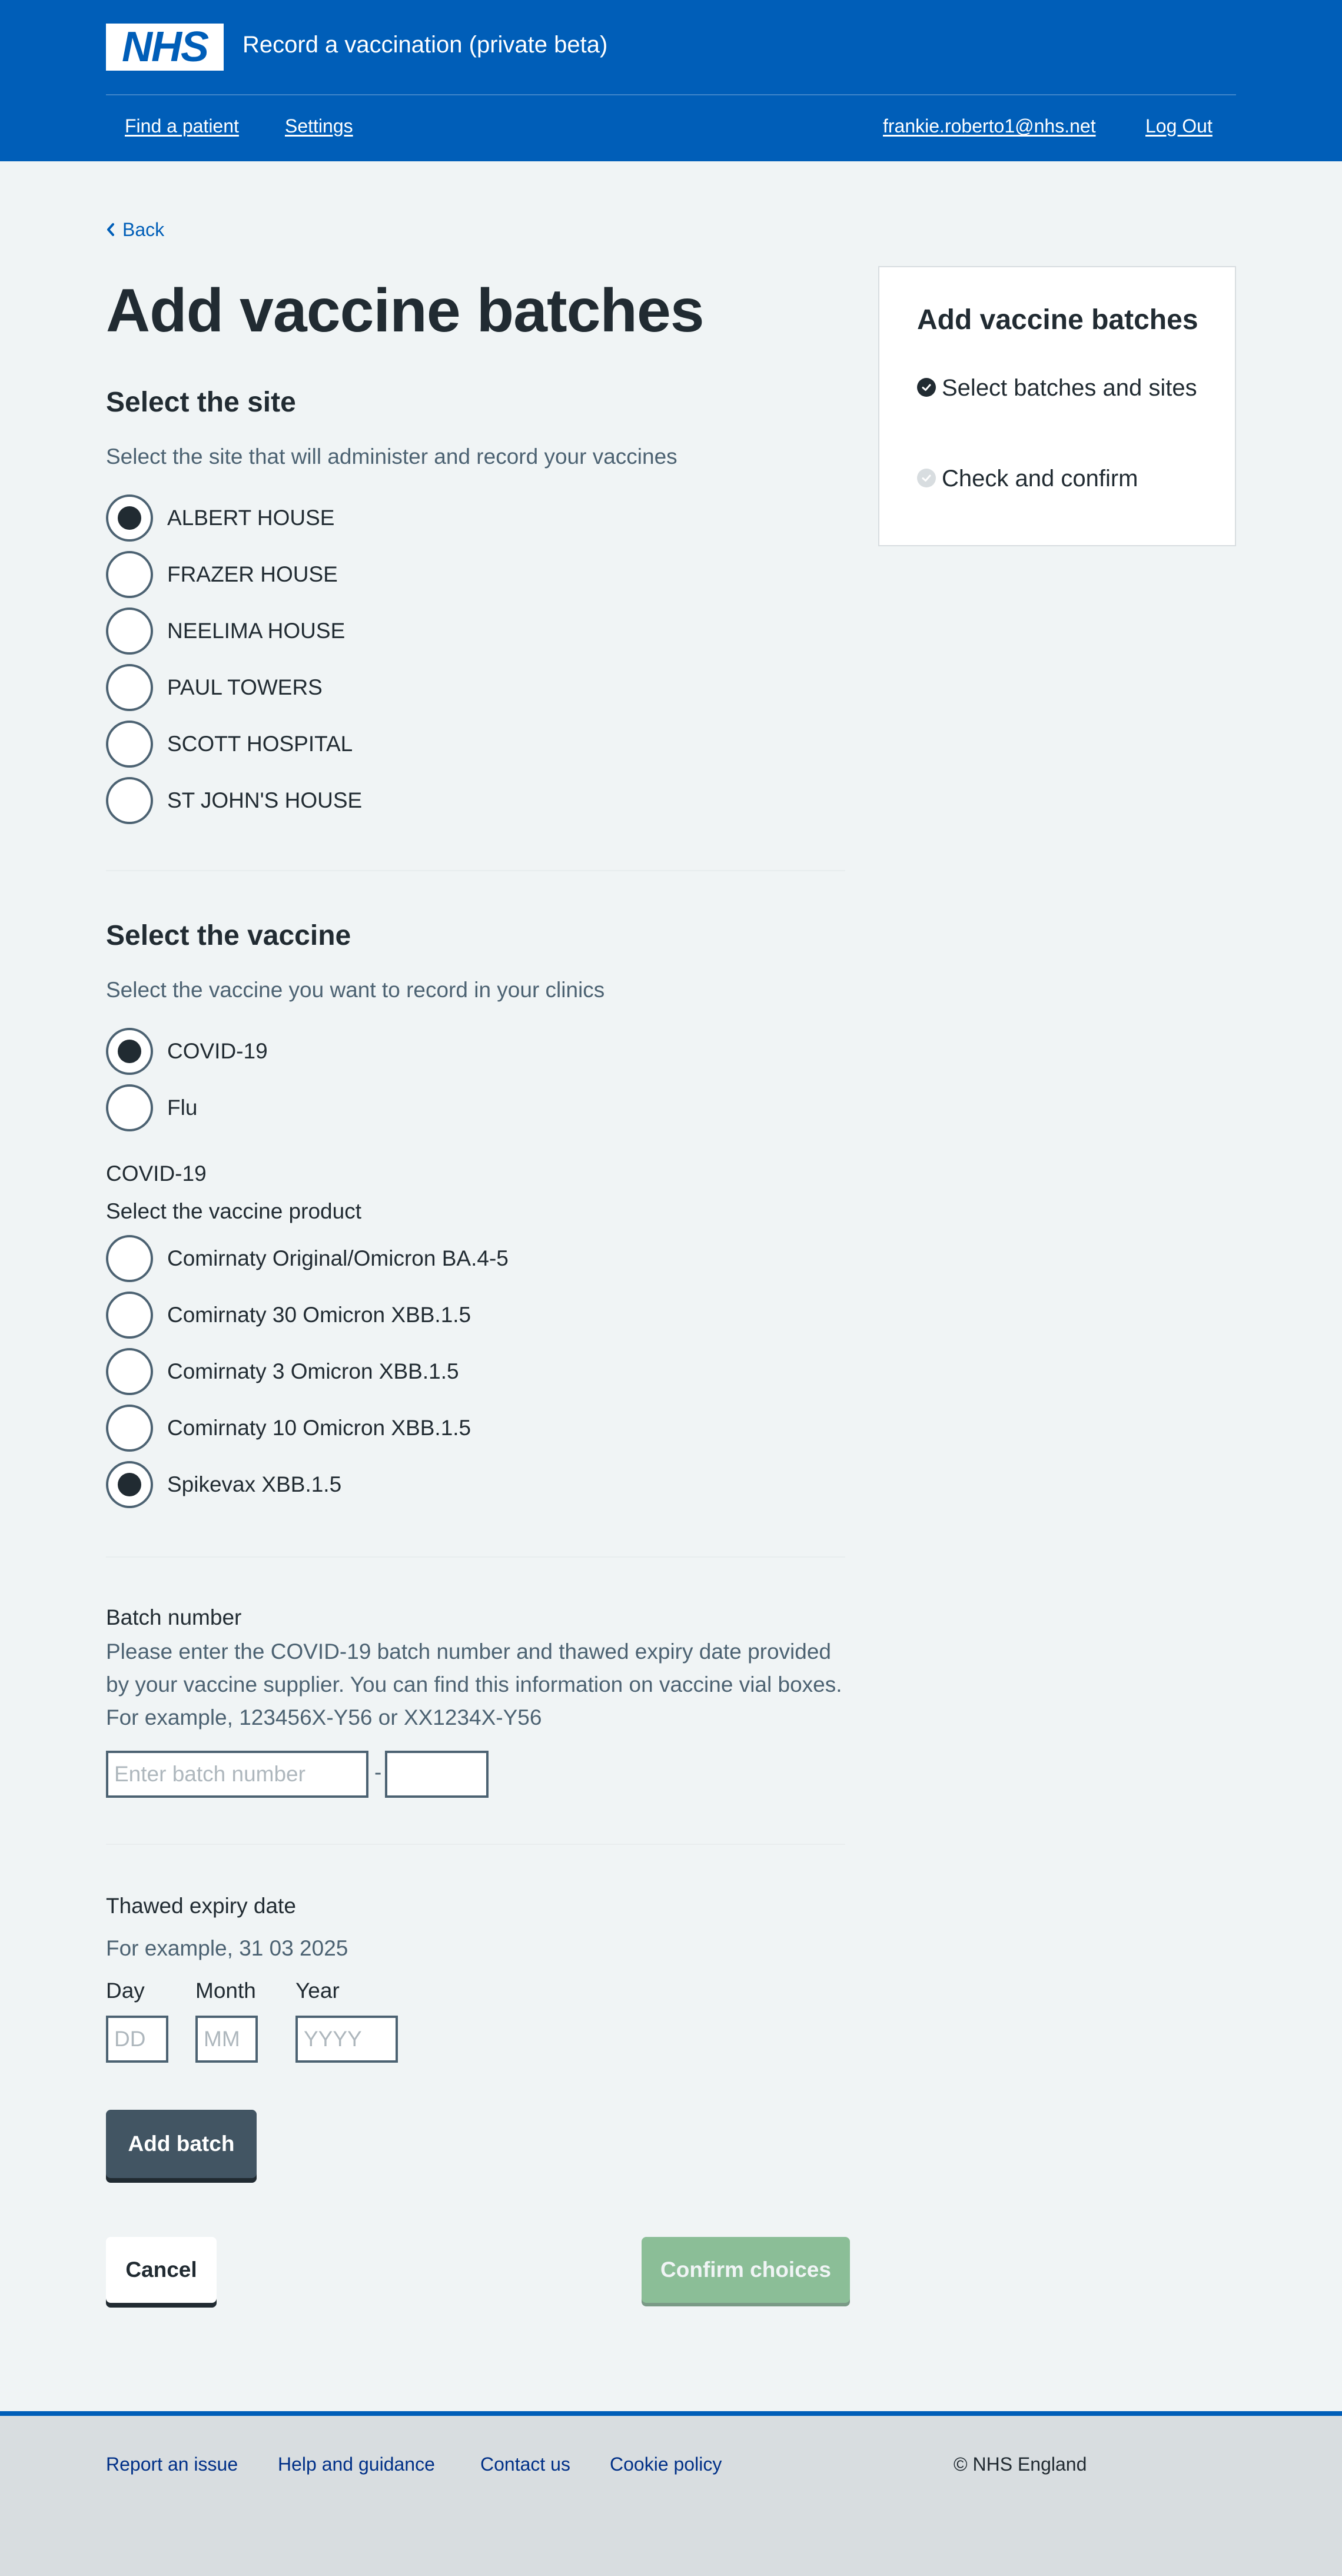  What do you see at coordinates (406, 311) in the screenshot?
I see `page-title: Add vaccine batches` at bounding box center [406, 311].